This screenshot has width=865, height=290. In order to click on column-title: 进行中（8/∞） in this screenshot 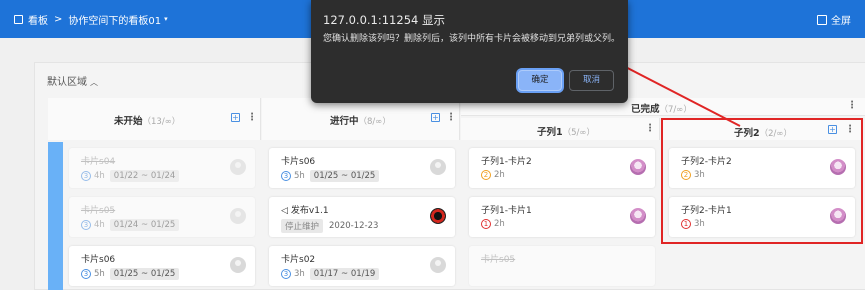, I will do `click(360, 121)`.